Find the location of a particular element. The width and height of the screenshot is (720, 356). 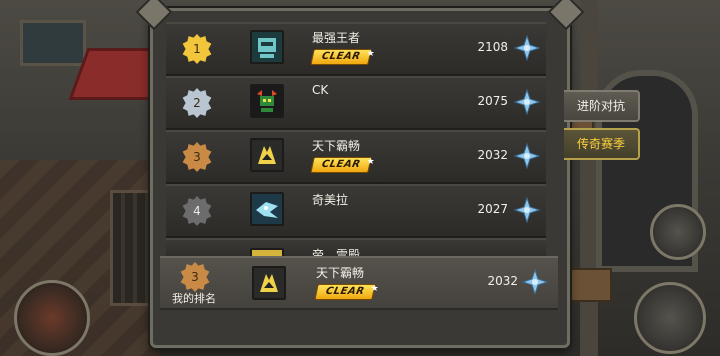

mount-portrait-button is located at coordinates (670, 318).